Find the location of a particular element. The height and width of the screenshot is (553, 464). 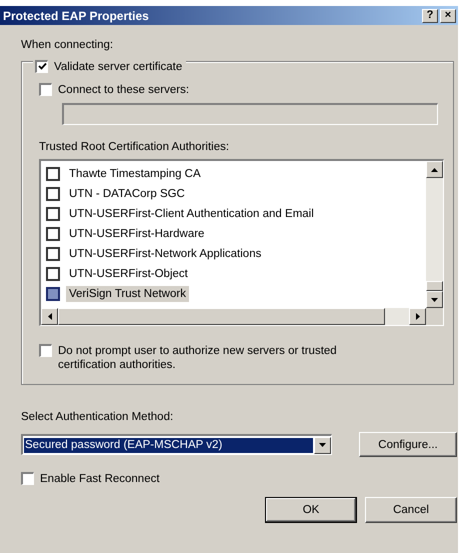

field-label: Select Authentication Method: is located at coordinates (97, 417).